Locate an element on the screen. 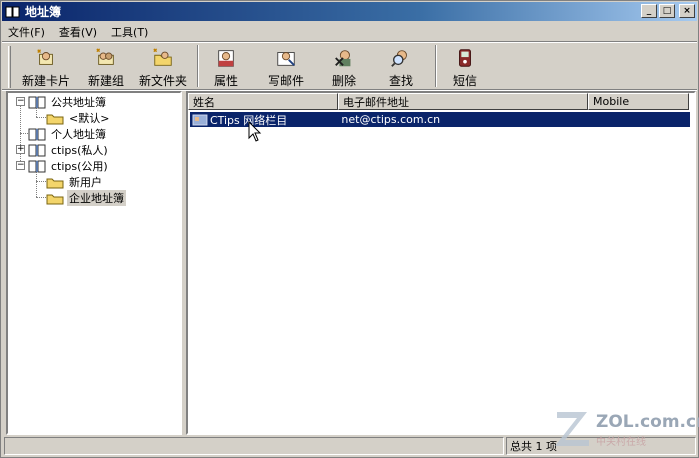 This screenshot has width=699, height=458. expand-ctips-private: + is located at coordinates (20, 149).